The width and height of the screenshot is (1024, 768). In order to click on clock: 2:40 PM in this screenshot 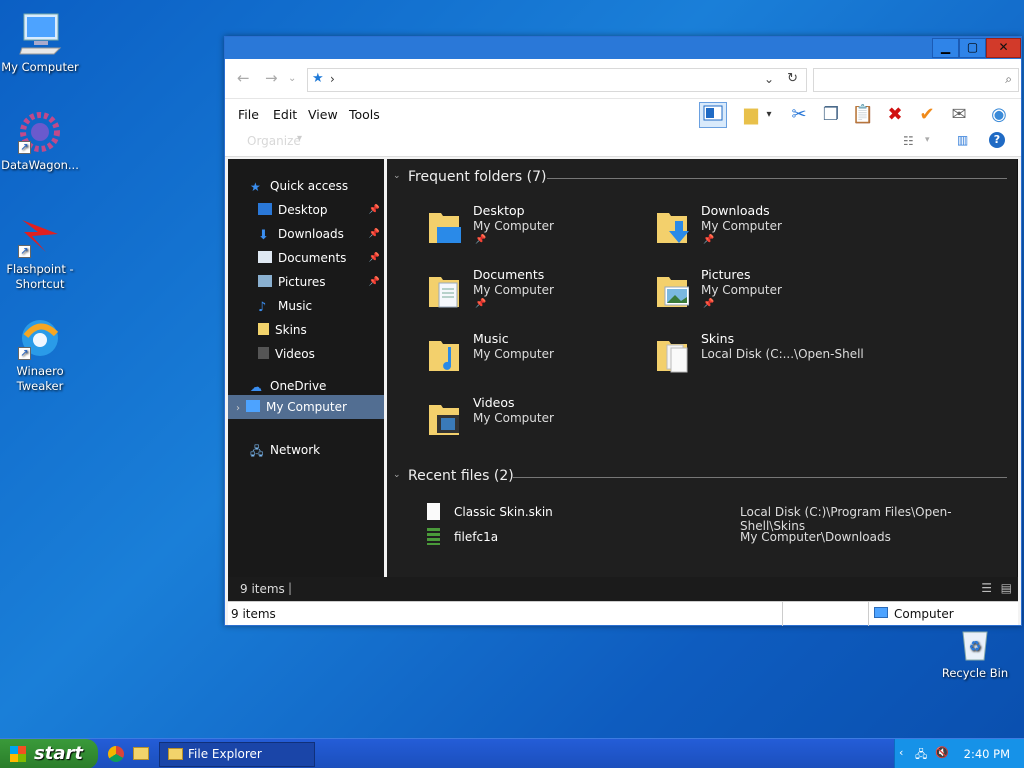, I will do `click(987, 754)`.